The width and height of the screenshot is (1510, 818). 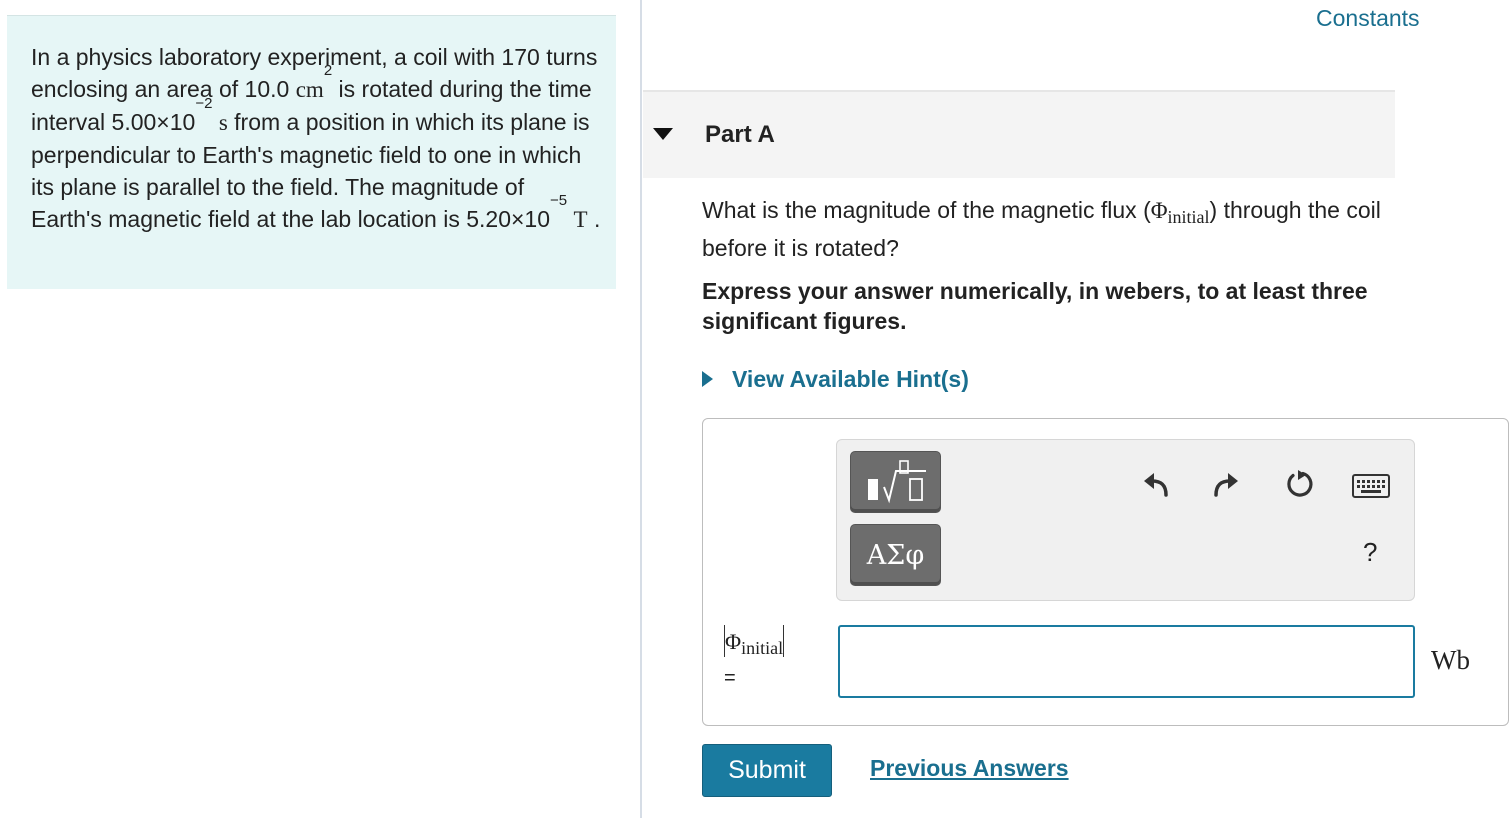 I want to click on templates-button, so click(x=895, y=482).